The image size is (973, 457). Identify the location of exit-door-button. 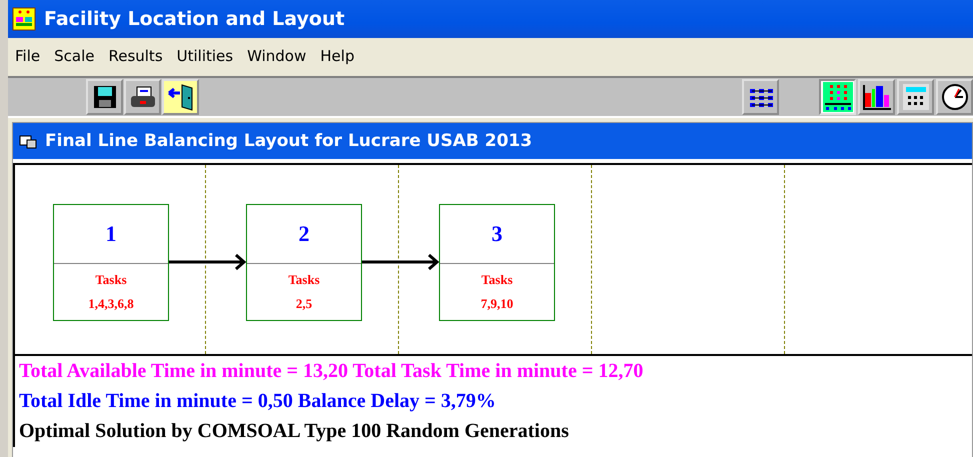
(180, 97).